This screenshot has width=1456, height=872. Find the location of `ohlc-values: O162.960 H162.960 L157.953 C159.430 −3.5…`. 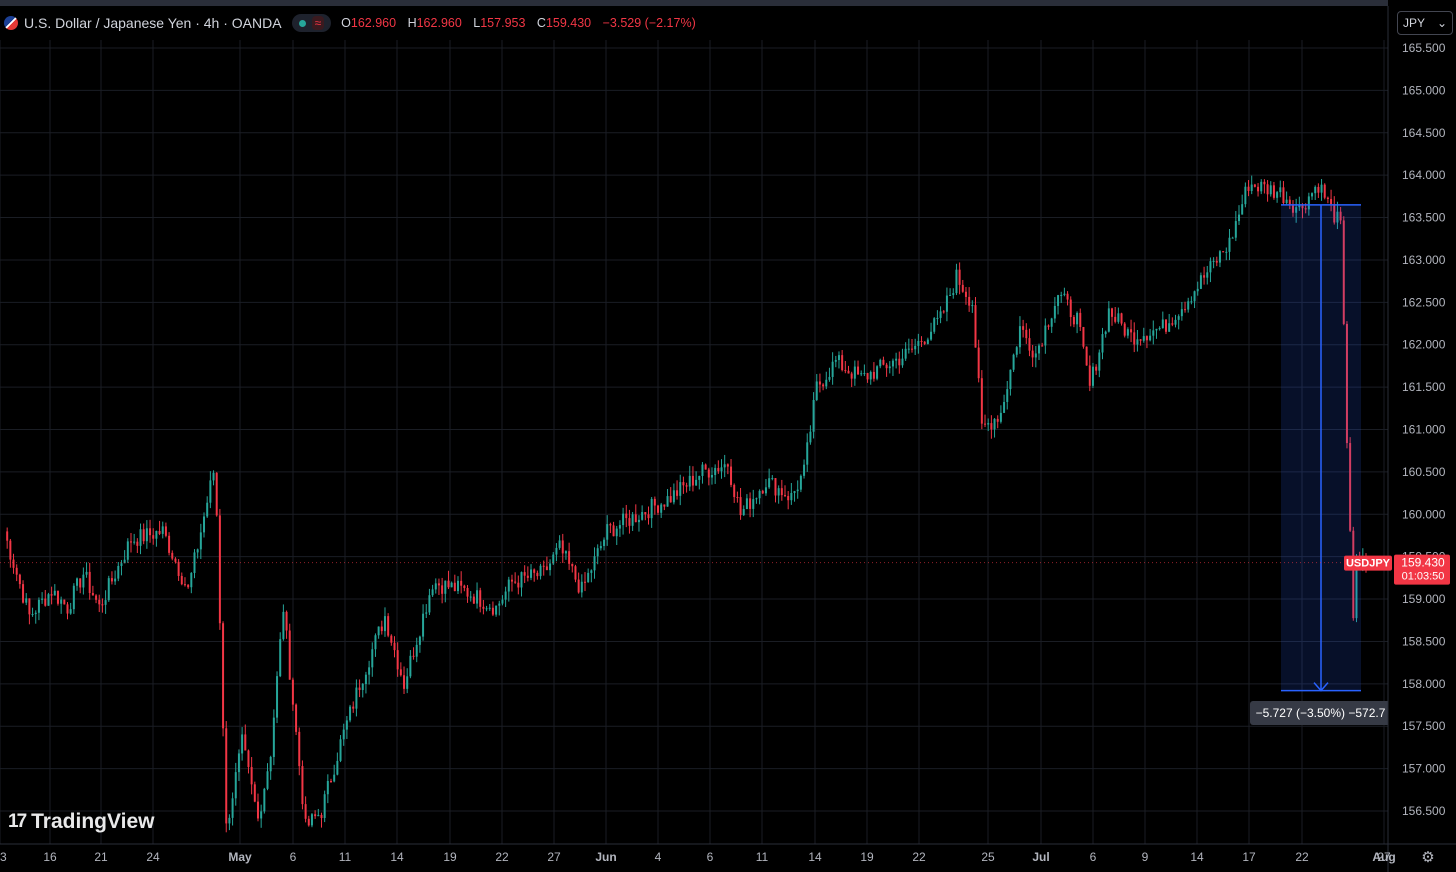

ohlc-values: O162.960 H162.960 L157.953 C159.430 −3.5… is located at coordinates (522, 23).